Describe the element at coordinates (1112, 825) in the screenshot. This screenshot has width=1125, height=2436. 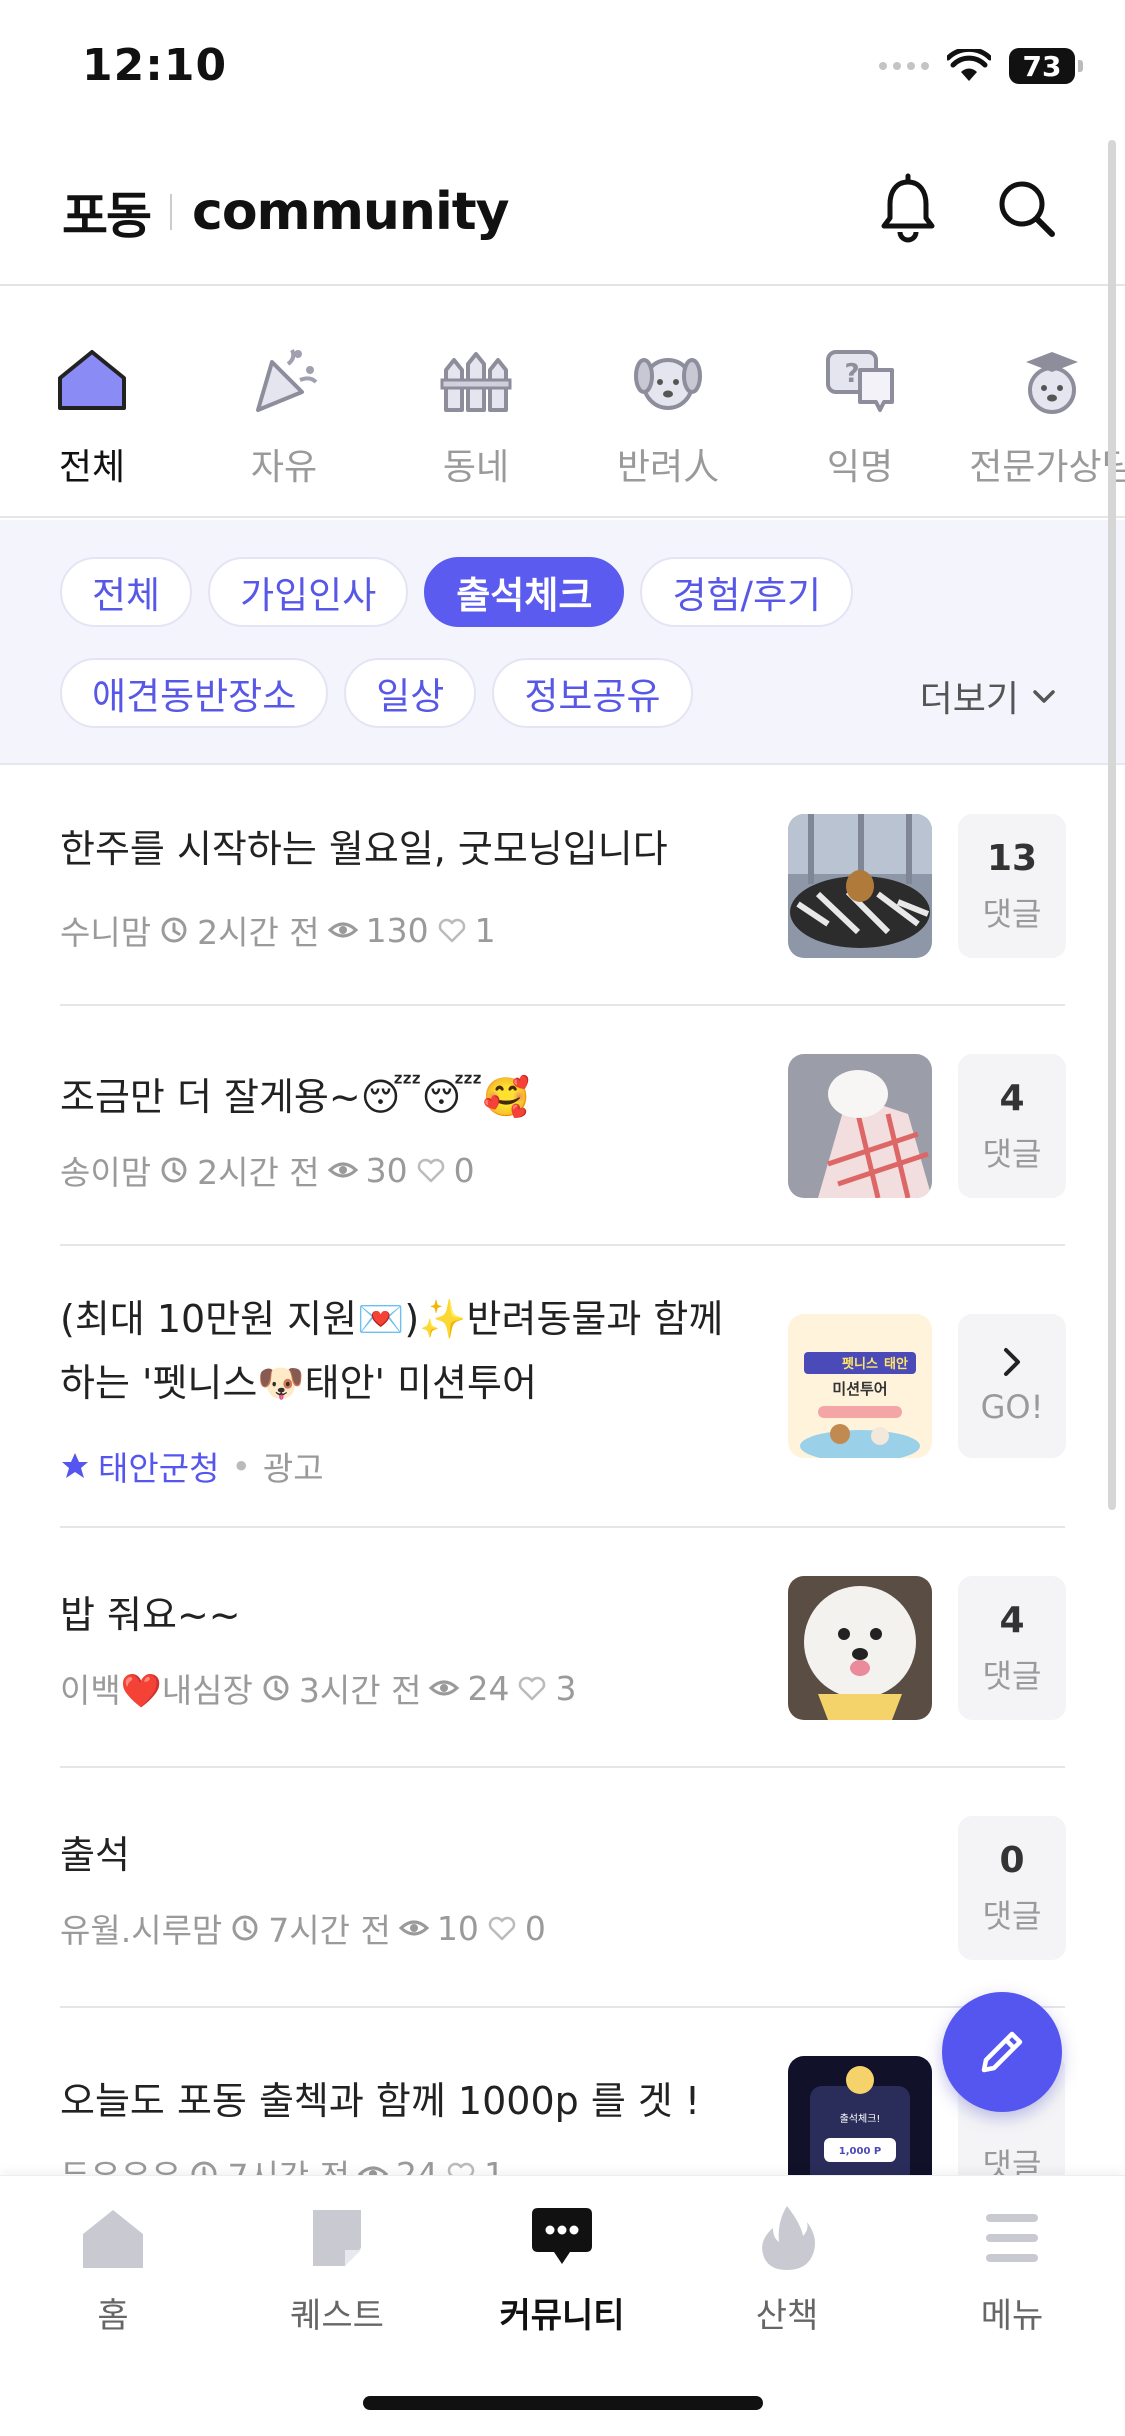
I see `scrollbar` at that location.